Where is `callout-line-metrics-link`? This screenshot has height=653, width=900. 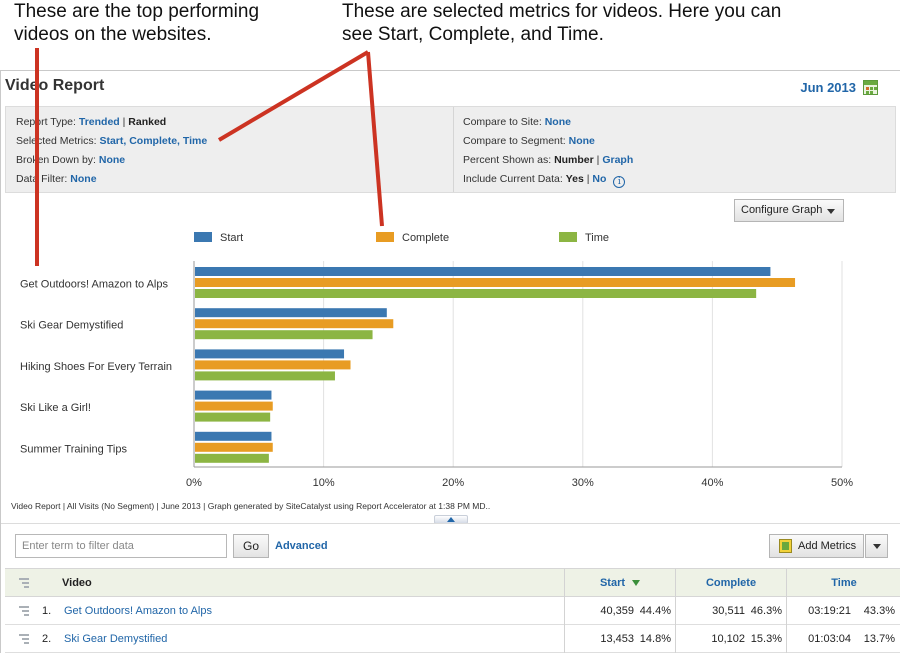
callout-line-metrics-link is located at coordinates (293, 96).